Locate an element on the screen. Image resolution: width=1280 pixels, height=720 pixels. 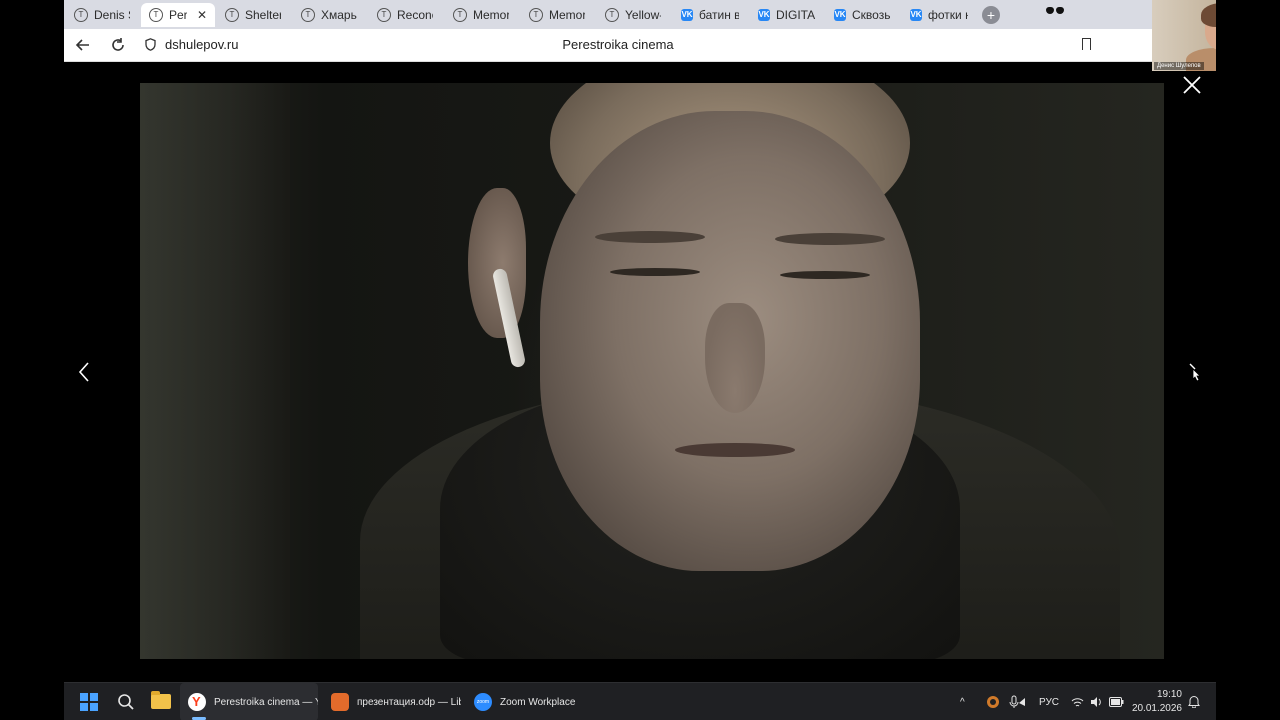
tab-reconci: T Reconci is located at coordinates (405, 15).